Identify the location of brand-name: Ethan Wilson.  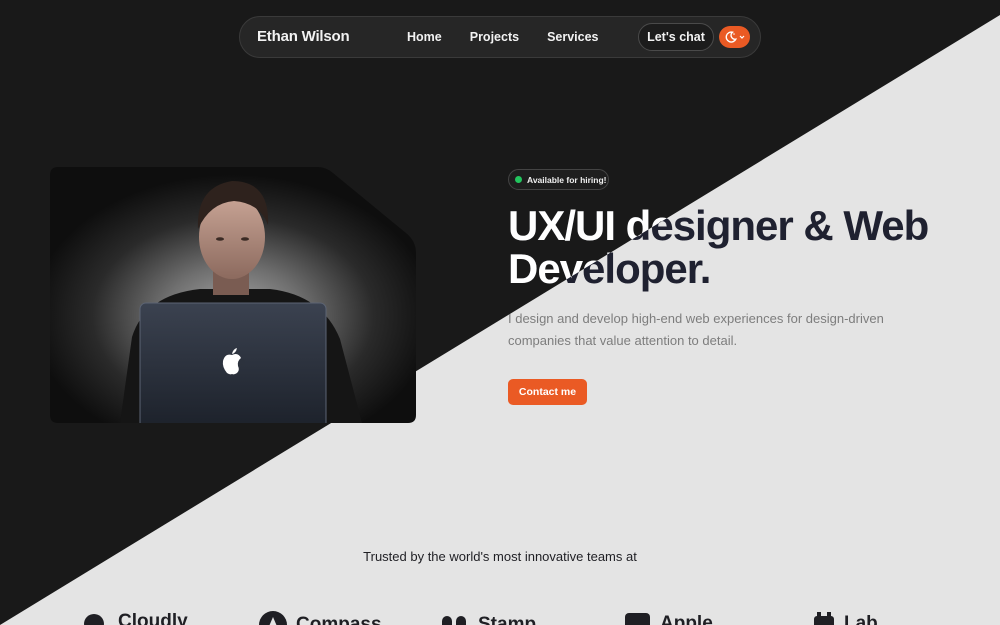
(303, 36).